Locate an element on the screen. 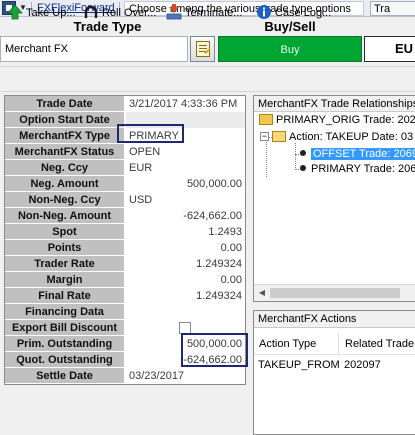 The image size is (415, 435). property-row: MerchantFX Status OPEN is located at coordinates (125, 152).